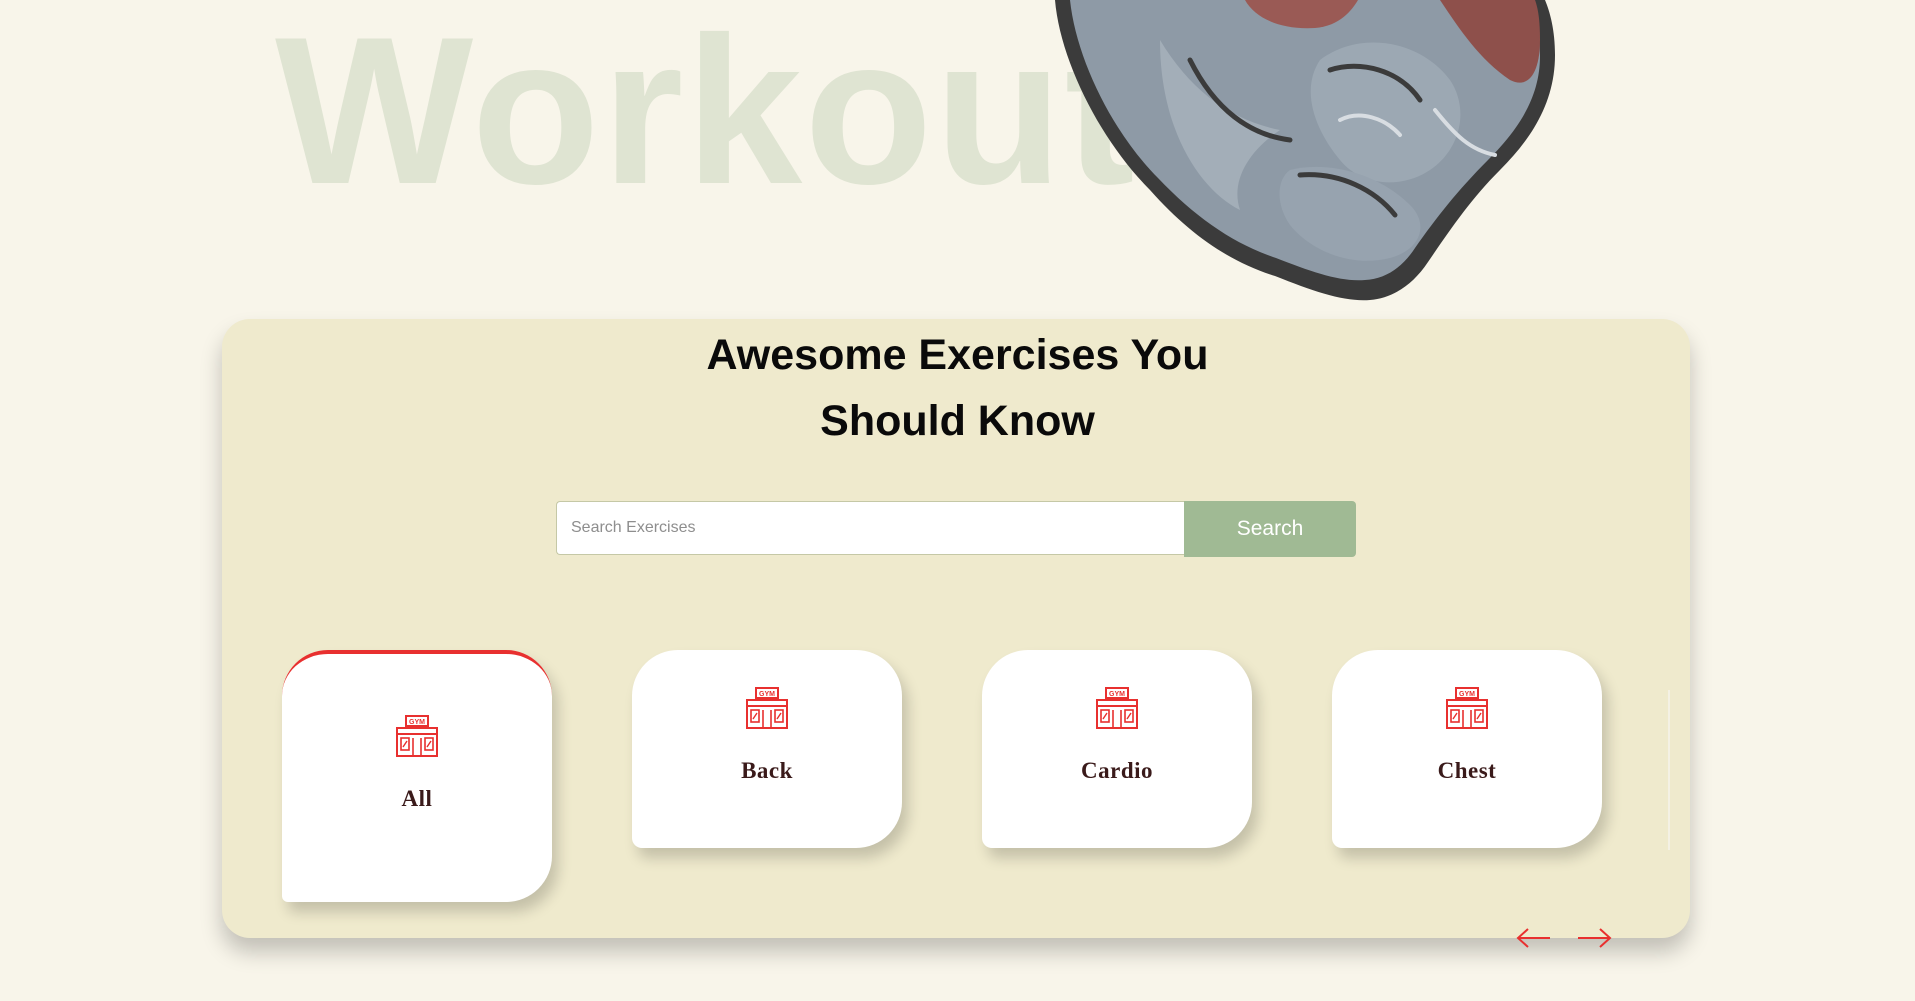 The width and height of the screenshot is (1915, 1001). I want to click on search-button: Search, so click(1270, 529).